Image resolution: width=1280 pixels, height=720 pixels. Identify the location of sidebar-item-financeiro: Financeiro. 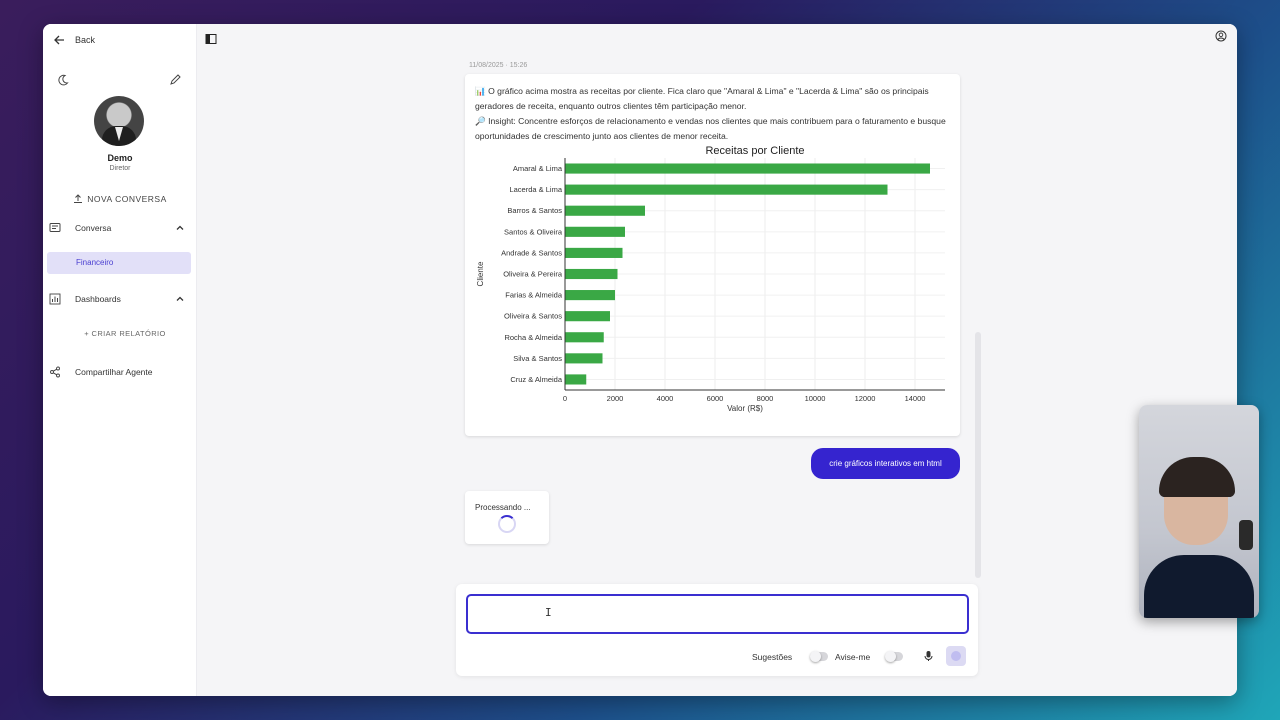
(119, 263).